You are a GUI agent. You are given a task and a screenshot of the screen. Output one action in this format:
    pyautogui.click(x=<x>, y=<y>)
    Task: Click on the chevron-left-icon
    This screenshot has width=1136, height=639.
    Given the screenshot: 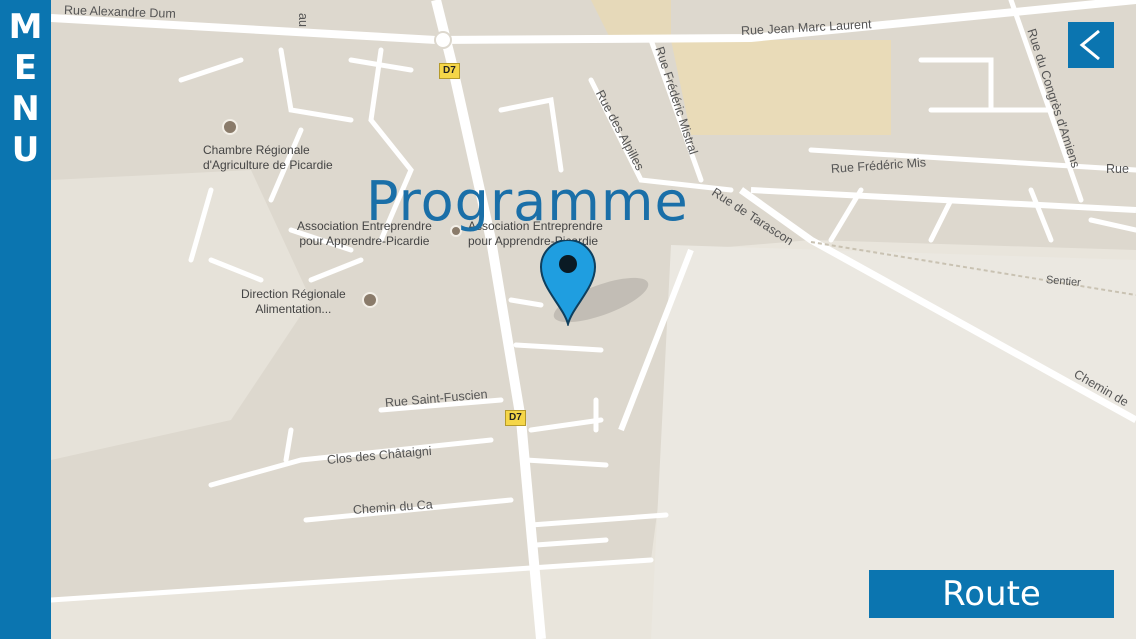 What is the action you would take?
    pyautogui.click(x=1089, y=45)
    